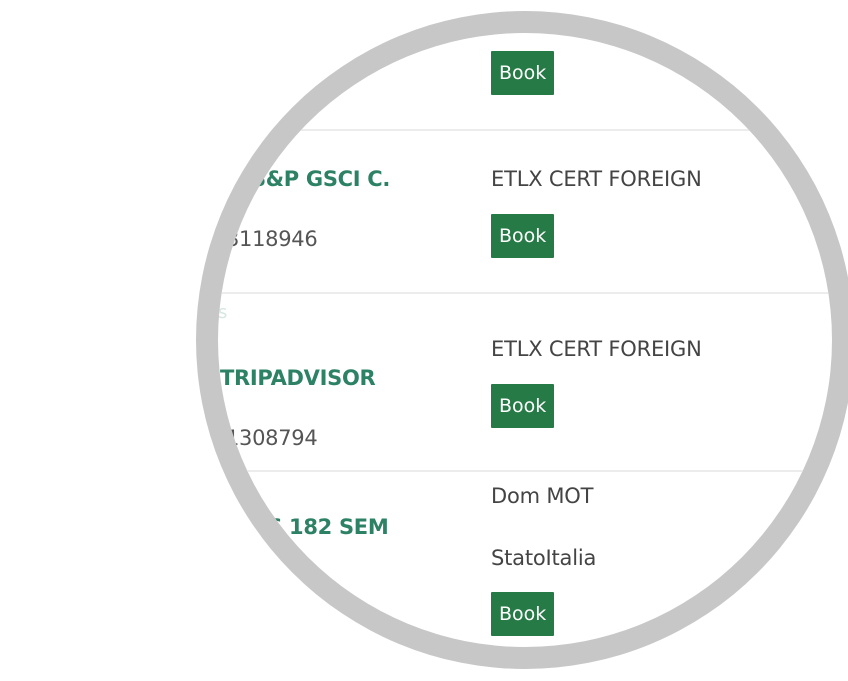  I want to click on instrument-name-link: TRIPADVISOR, so click(298, 378).